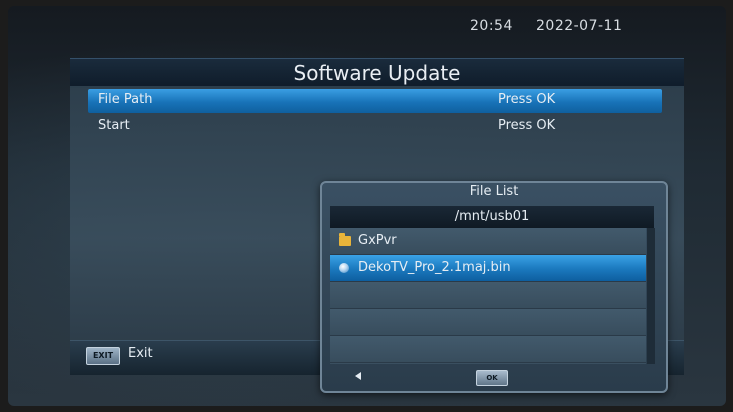 This screenshot has width=733, height=412. Describe the element at coordinates (344, 268) in the screenshot. I see `file-icon` at that location.